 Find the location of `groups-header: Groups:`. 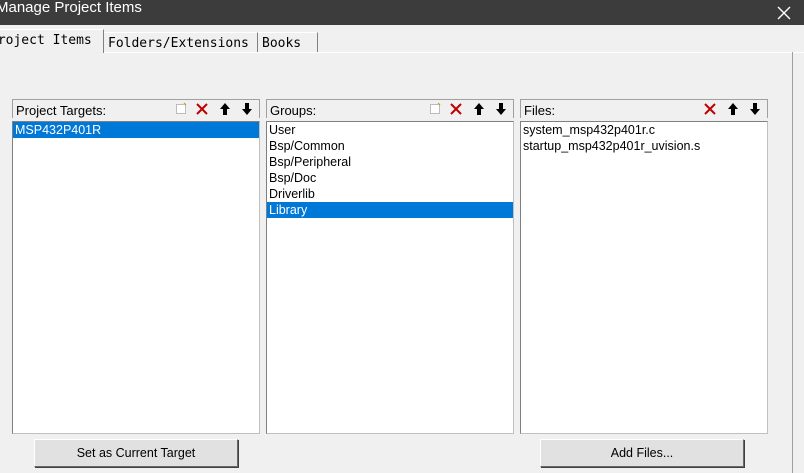

groups-header: Groups: is located at coordinates (390, 108).